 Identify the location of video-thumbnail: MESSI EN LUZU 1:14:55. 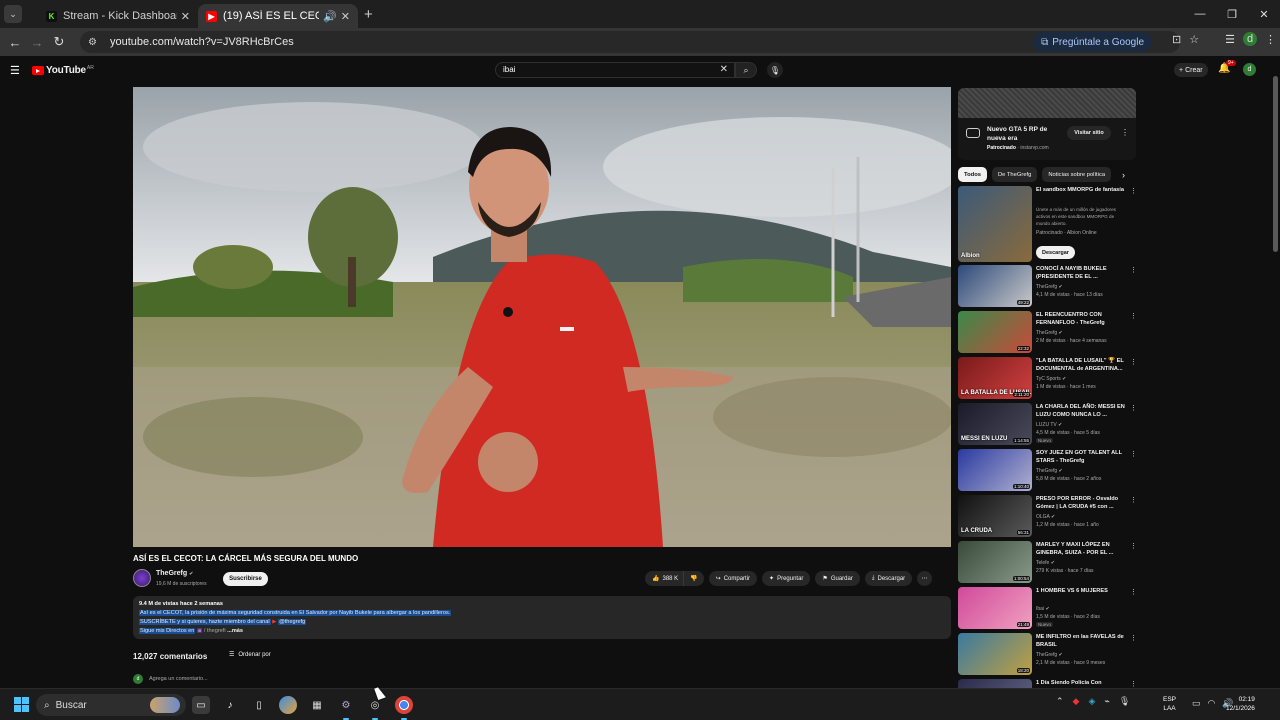
(995, 424).